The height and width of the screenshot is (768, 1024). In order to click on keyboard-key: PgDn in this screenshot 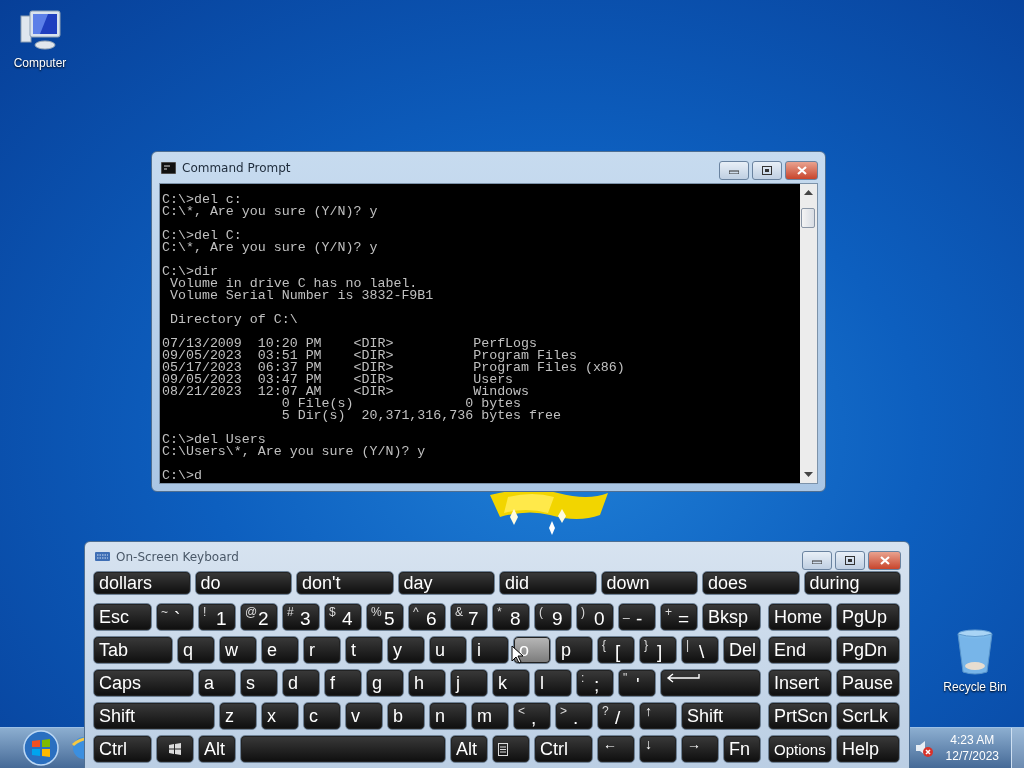, I will do `click(868, 650)`.